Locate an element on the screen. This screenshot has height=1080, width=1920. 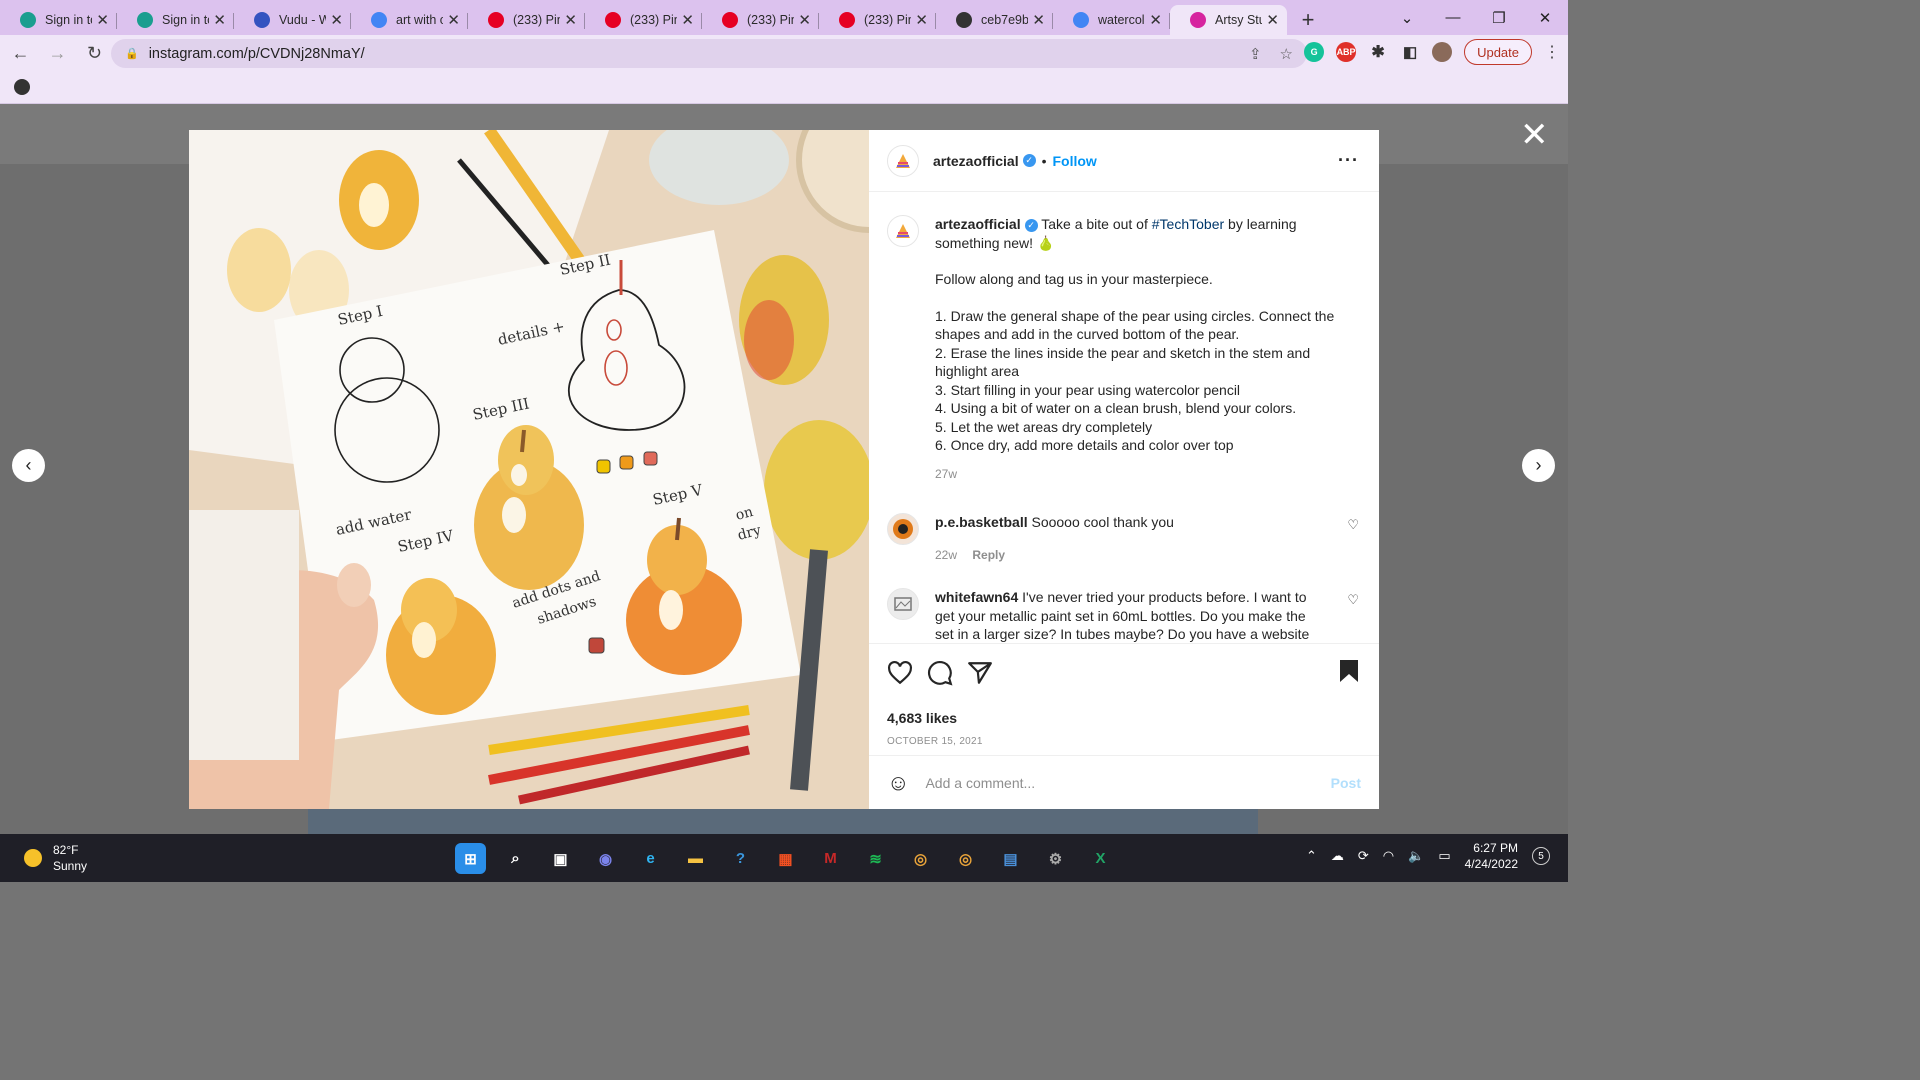
sync-icon: ⟳ is located at coordinates (1363, 856).